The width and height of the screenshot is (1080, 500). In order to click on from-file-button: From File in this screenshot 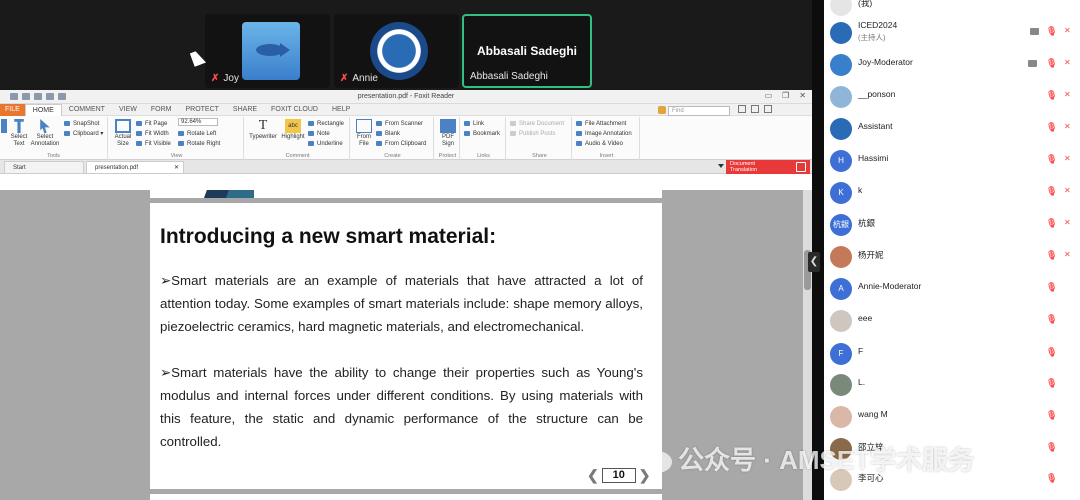, I will do `click(364, 133)`.